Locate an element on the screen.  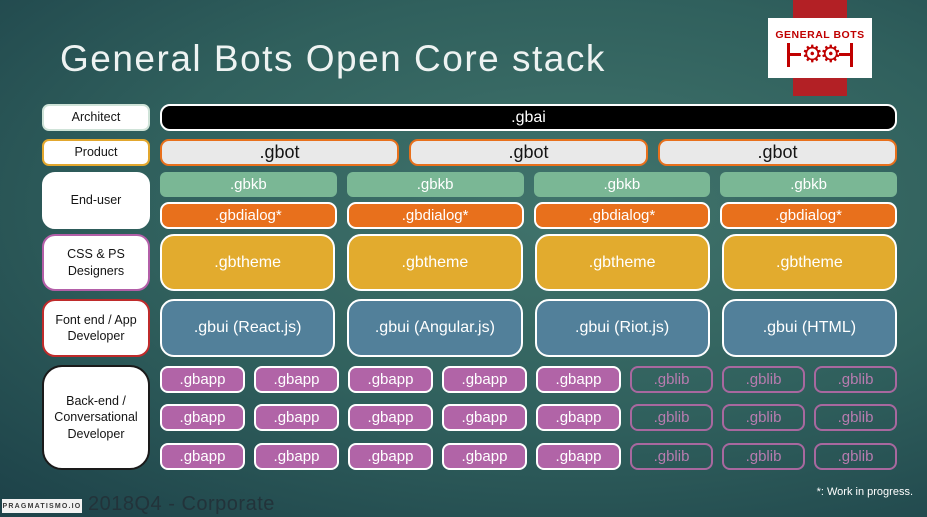
gear-glyphs-icon: ⚙⚙ is located at coordinates (821, 54).